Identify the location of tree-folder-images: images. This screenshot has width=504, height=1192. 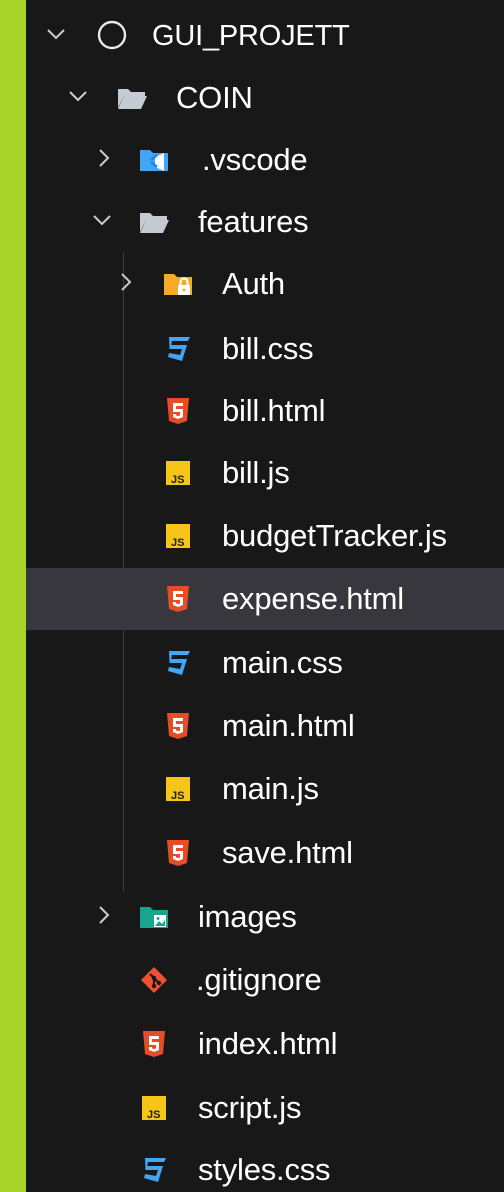
(265, 917).